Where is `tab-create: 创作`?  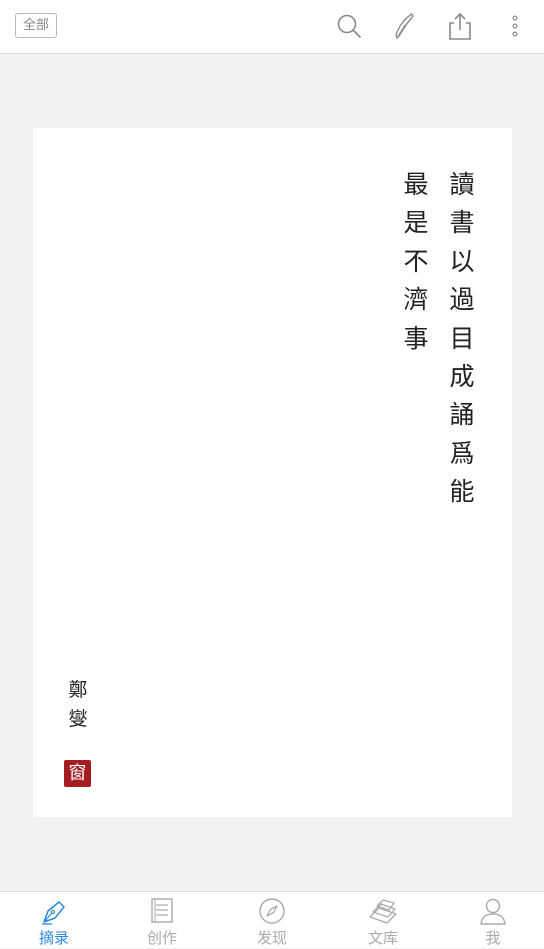
tab-create: 创作 is located at coordinates (162, 920).